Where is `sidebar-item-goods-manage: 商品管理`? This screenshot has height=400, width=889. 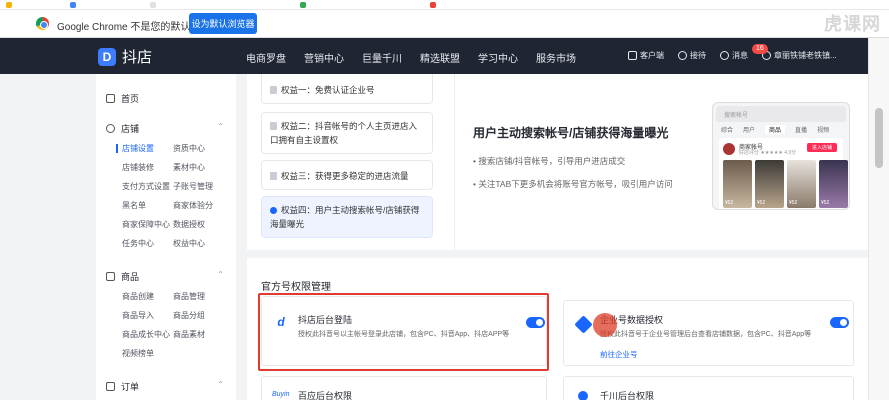
sidebar-item-goods-manage: 商品管理 is located at coordinates (189, 296).